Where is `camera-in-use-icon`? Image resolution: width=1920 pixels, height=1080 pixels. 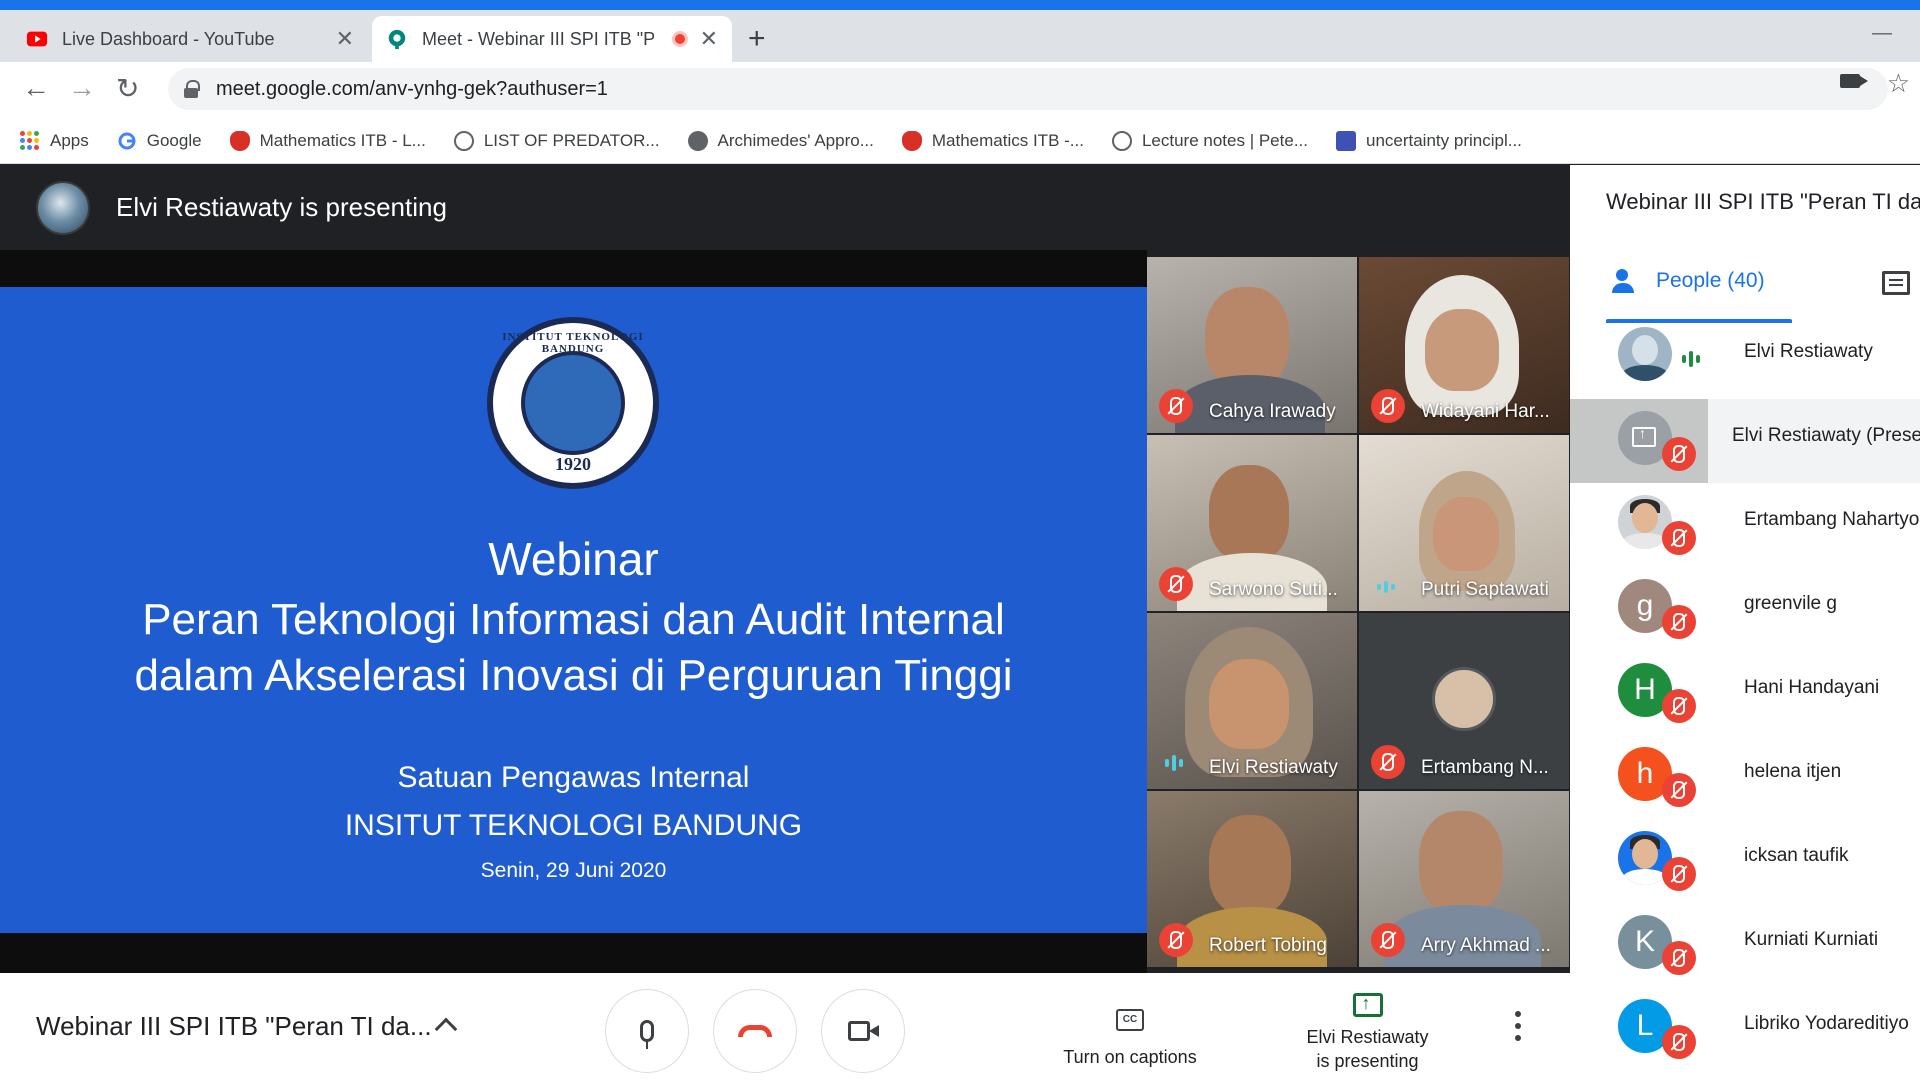 camera-in-use-icon is located at coordinates (1854, 81).